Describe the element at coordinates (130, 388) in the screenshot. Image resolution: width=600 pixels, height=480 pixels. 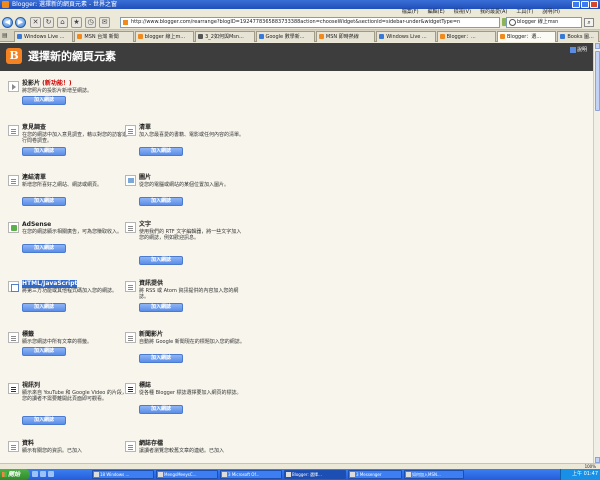
I see `logo-icon` at that location.